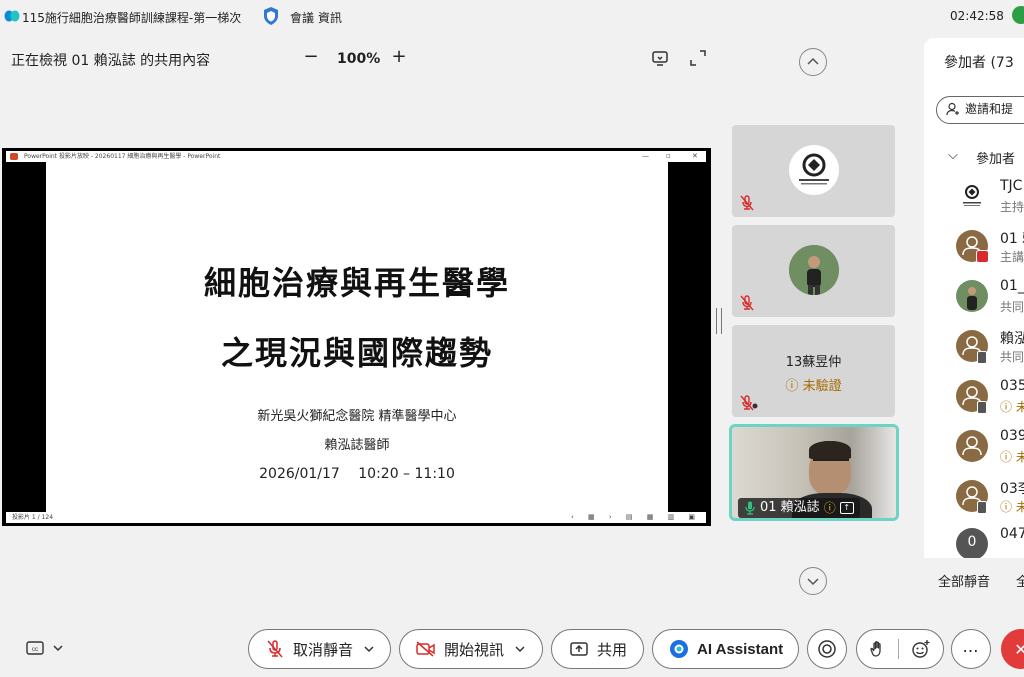 The image size is (1024, 677). Describe the element at coordinates (964, 580) in the screenshot. I see `mute-all-button: 全部靜音` at that location.